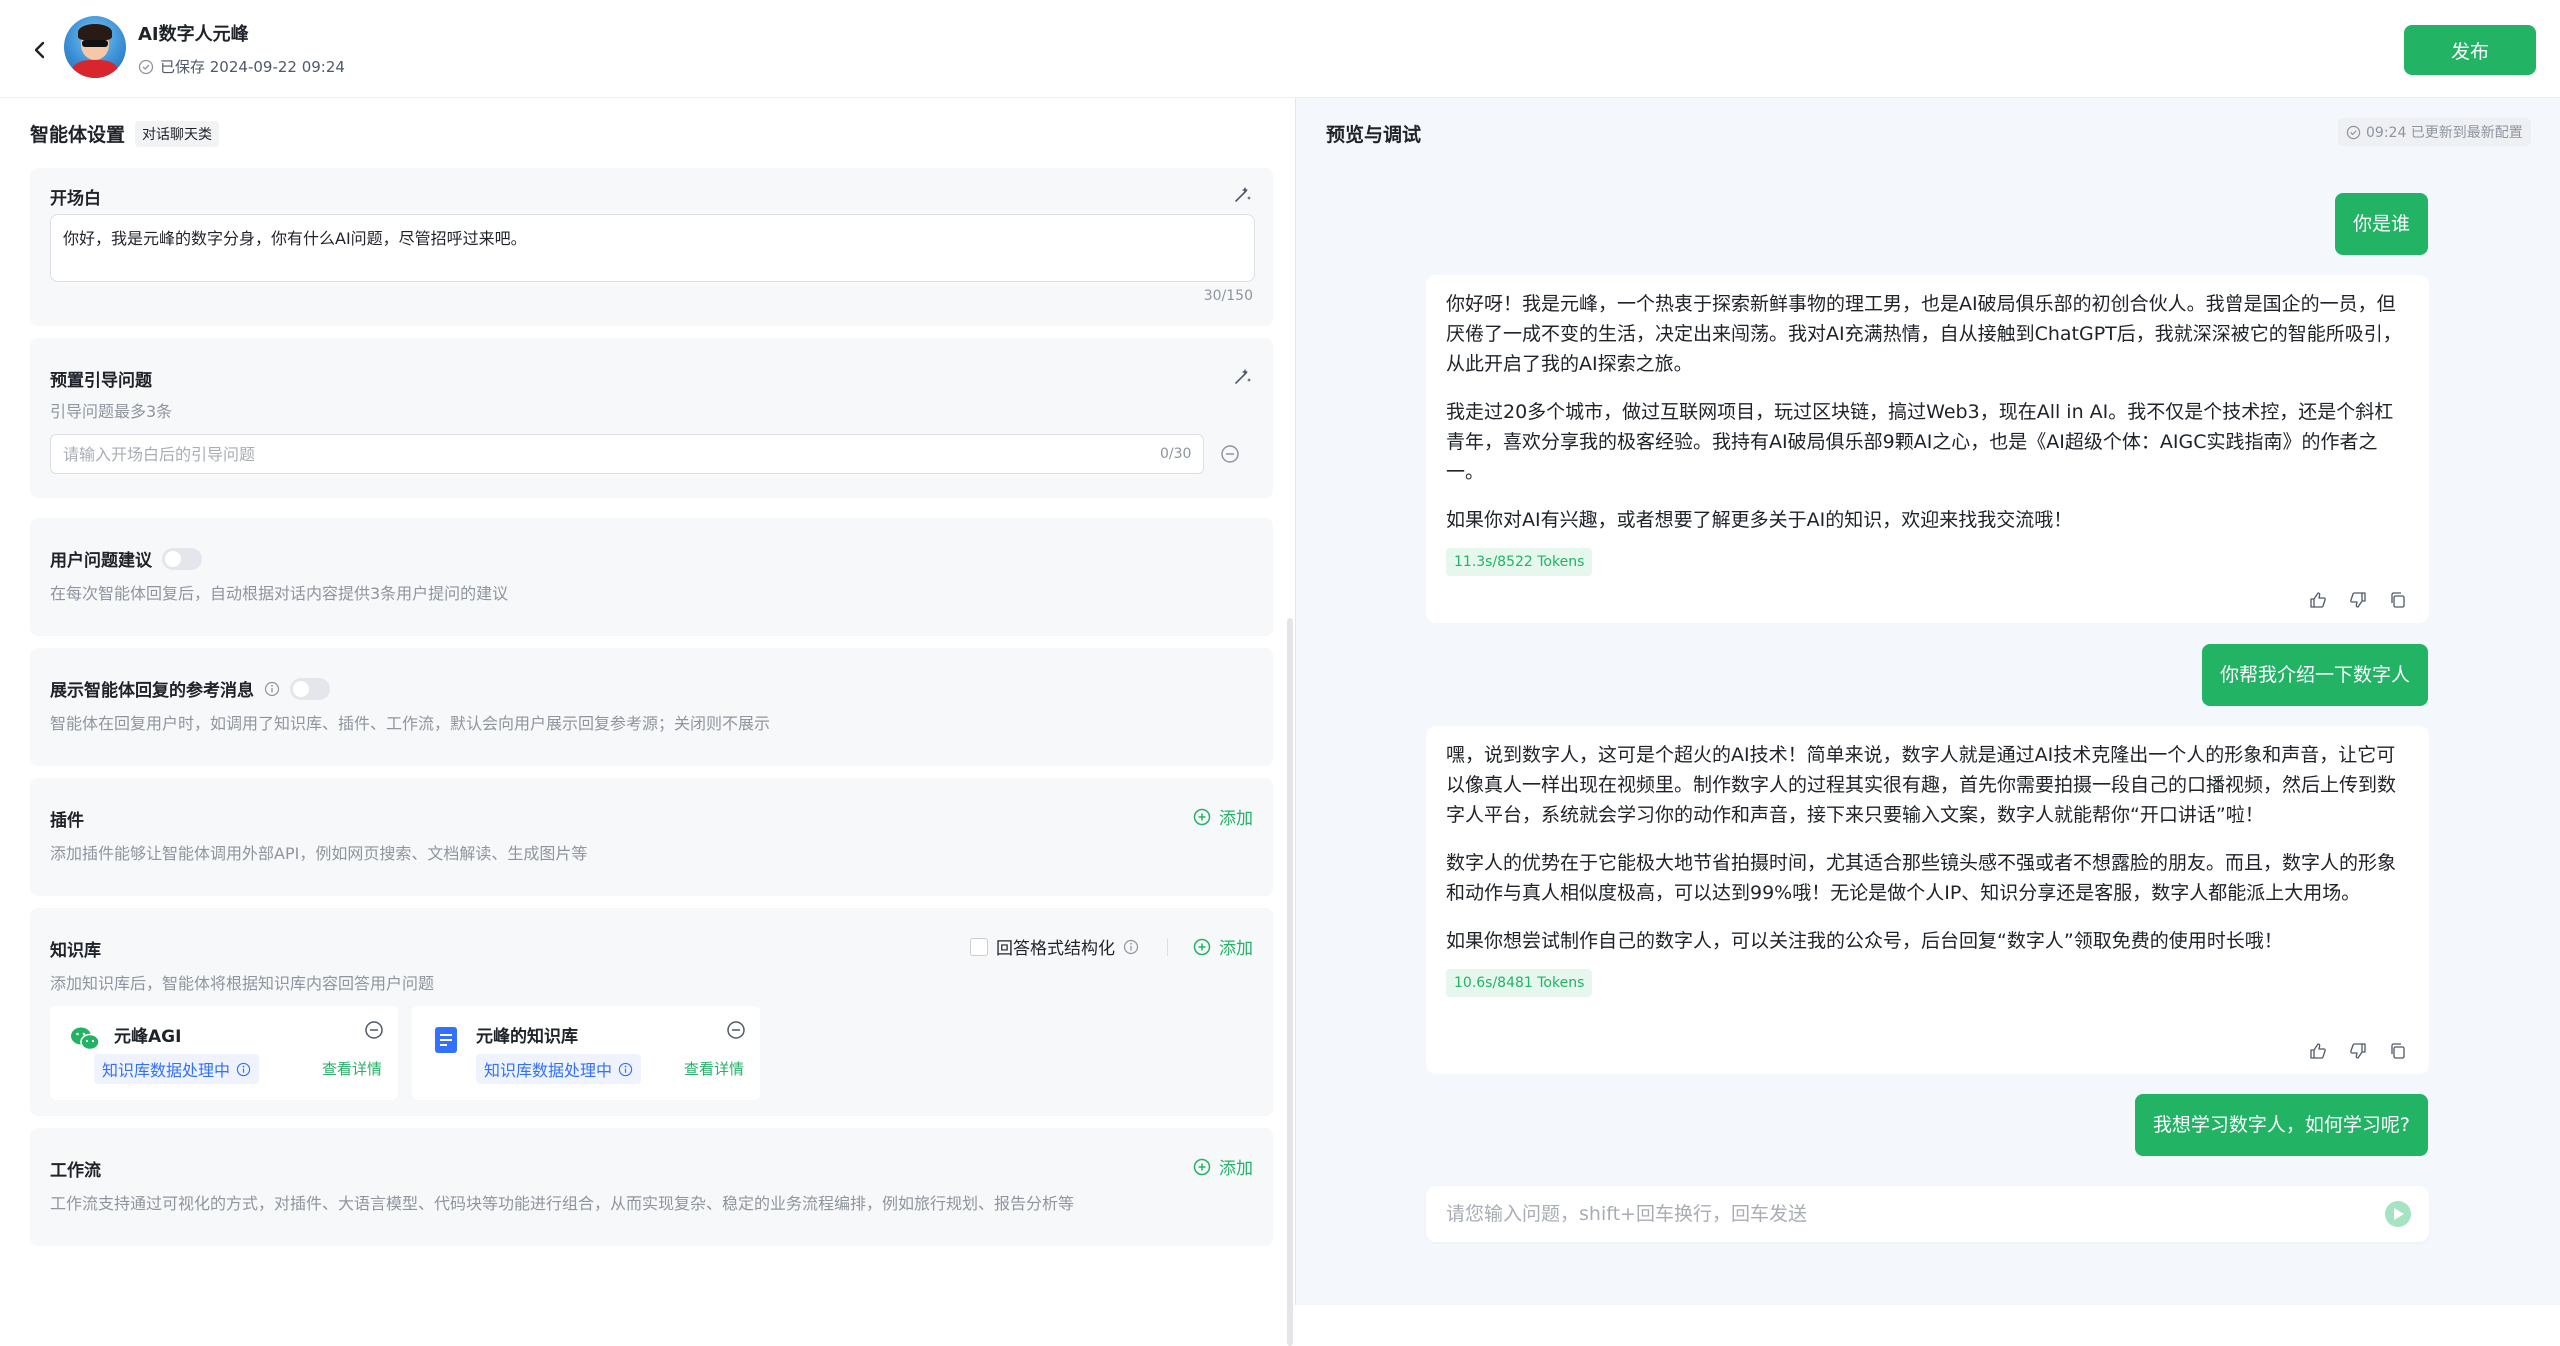 The width and height of the screenshot is (2560, 1346). Describe the element at coordinates (1927, 1214) in the screenshot. I see `chat-input` at that location.